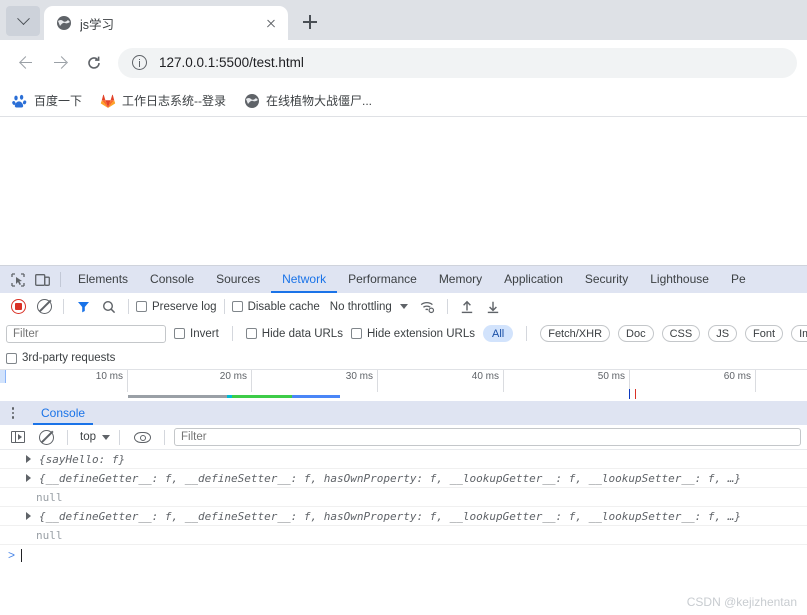  What do you see at coordinates (60, 63) in the screenshot?
I see `forward-arrow-icon` at bounding box center [60, 63].